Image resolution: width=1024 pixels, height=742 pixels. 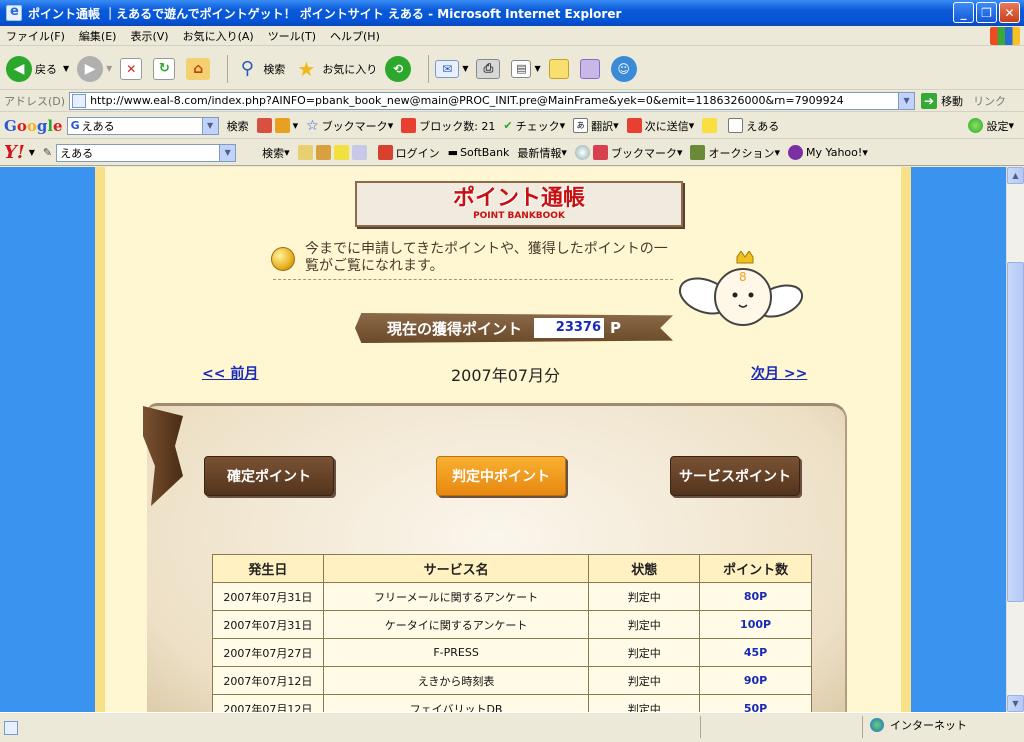 I want to click on google-settings-button: 設定 ▾, so click(x=991, y=126).